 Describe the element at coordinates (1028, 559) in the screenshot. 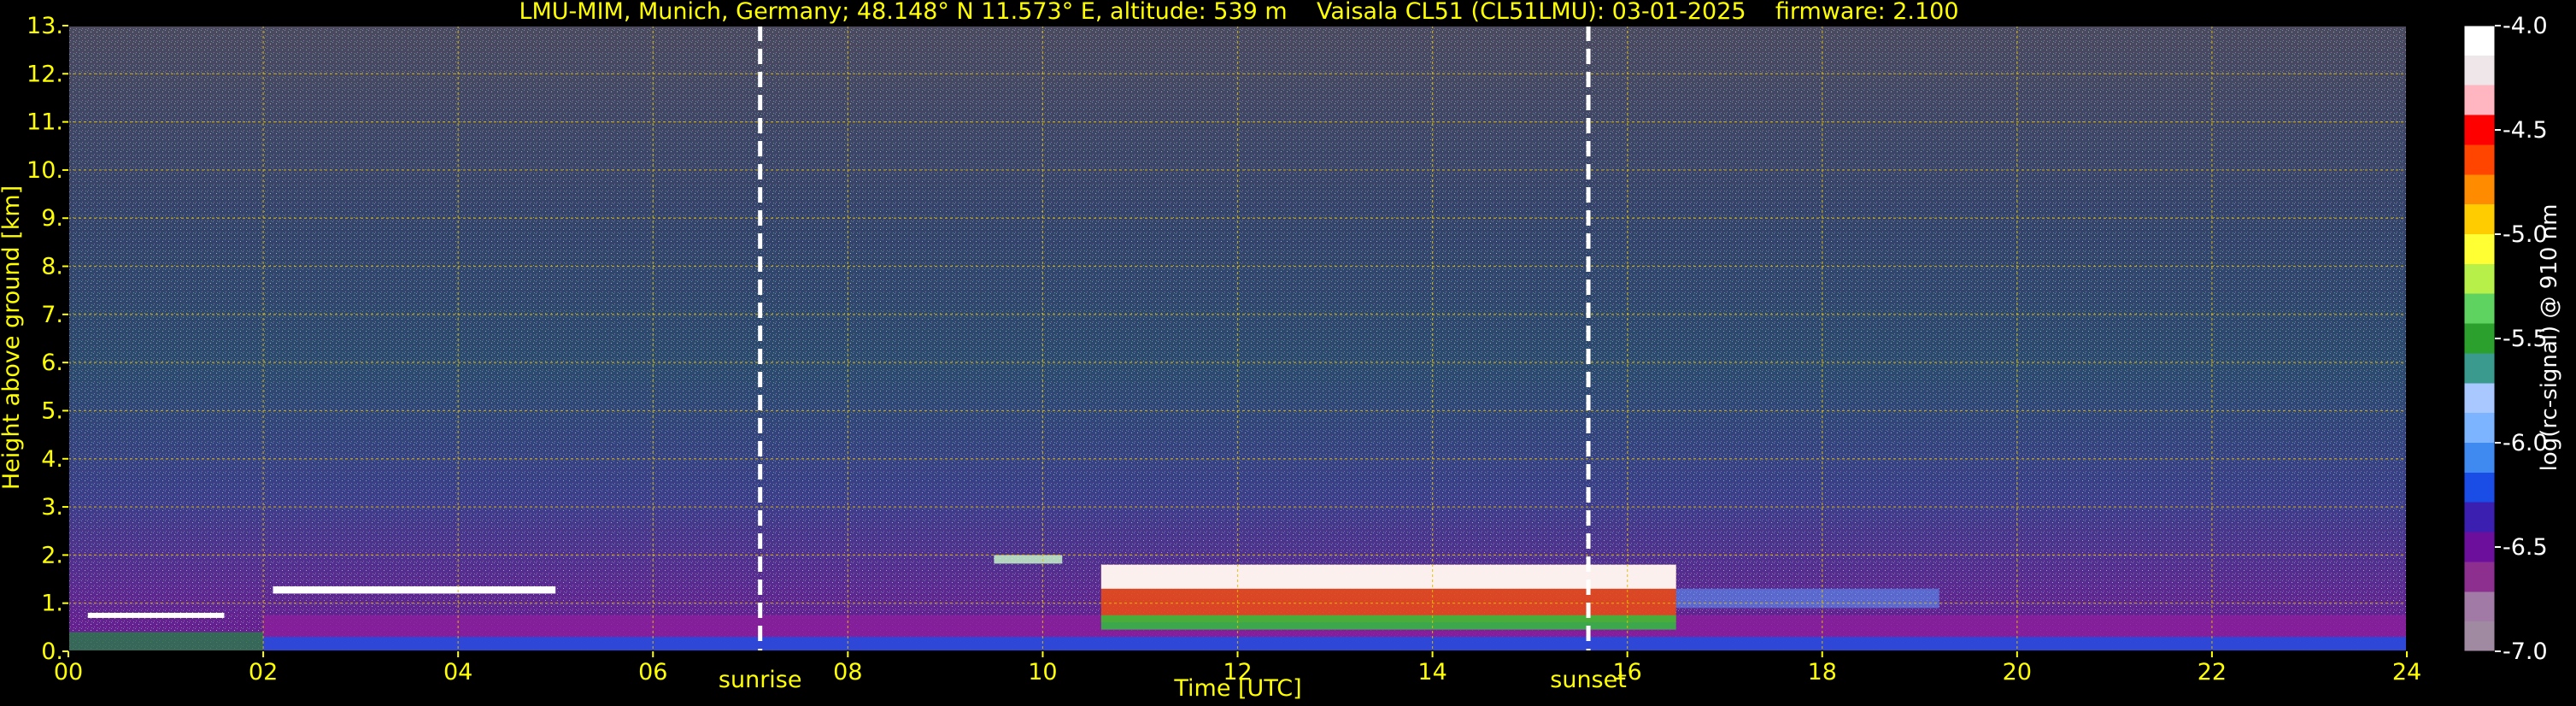

I see `cloud-patch-mid` at that location.